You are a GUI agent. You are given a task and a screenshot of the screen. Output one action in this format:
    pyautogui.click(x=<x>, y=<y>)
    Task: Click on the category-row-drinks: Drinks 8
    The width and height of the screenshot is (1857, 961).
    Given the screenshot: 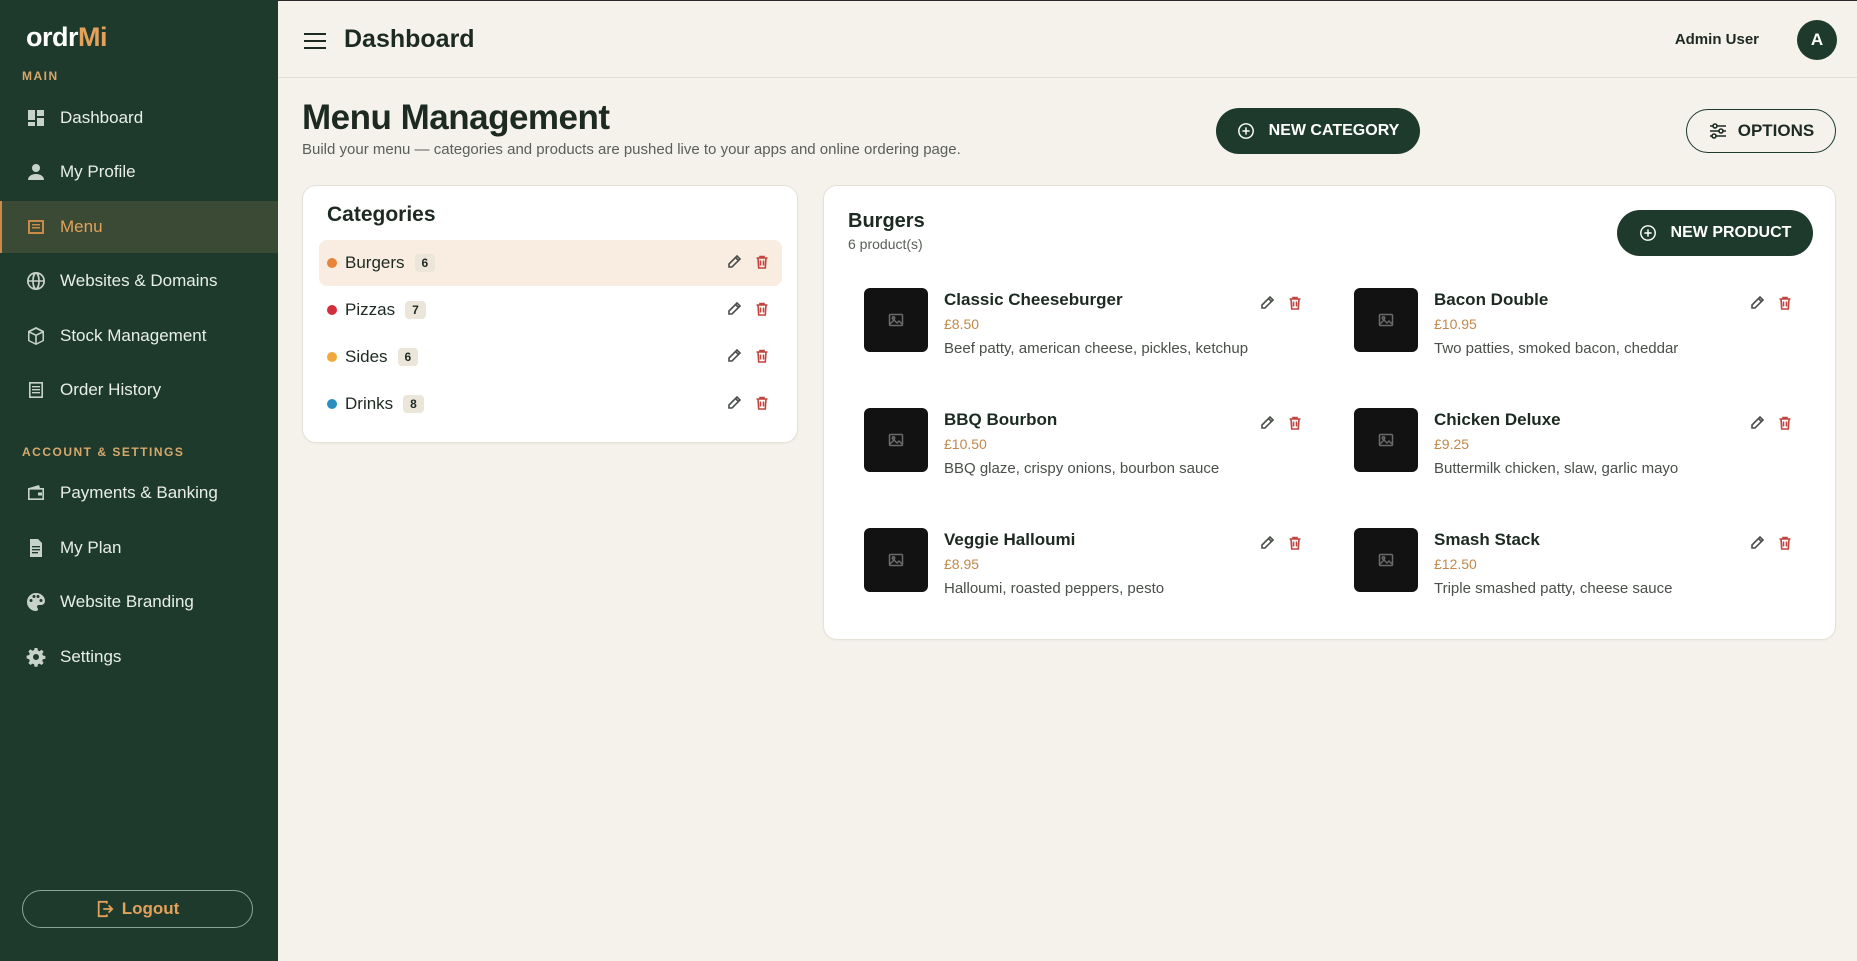 What is the action you would take?
    pyautogui.click(x=550, y=404)
    